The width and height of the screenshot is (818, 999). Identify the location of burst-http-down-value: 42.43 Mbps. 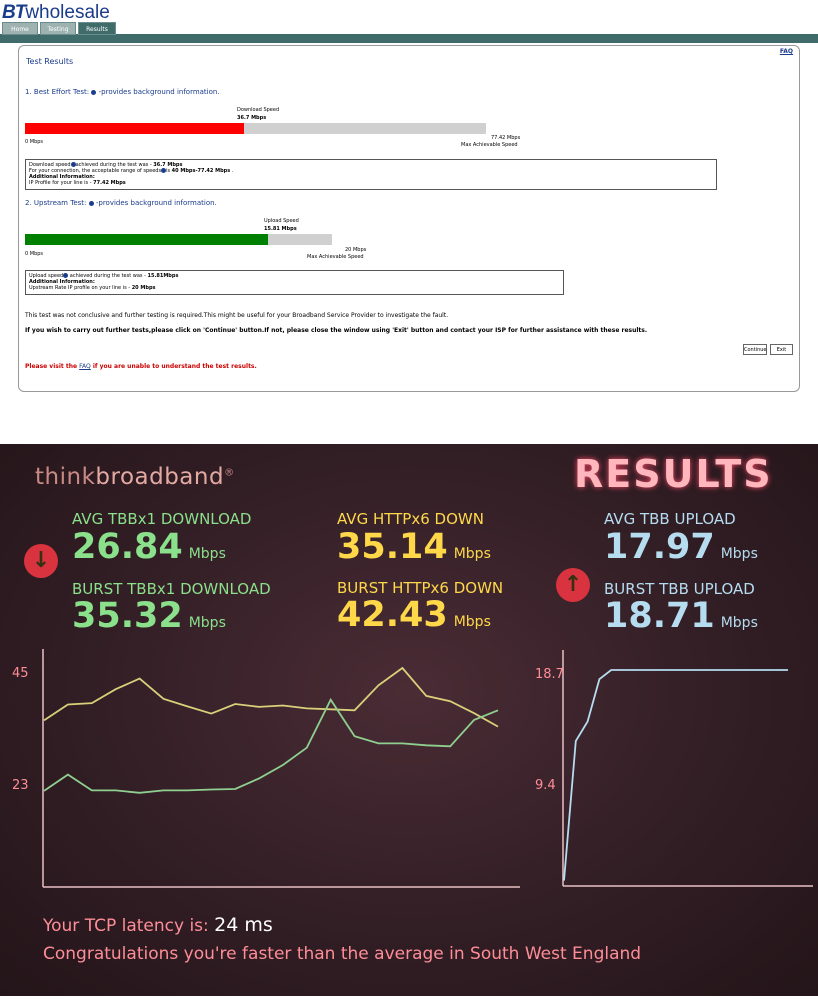
(414, 615).